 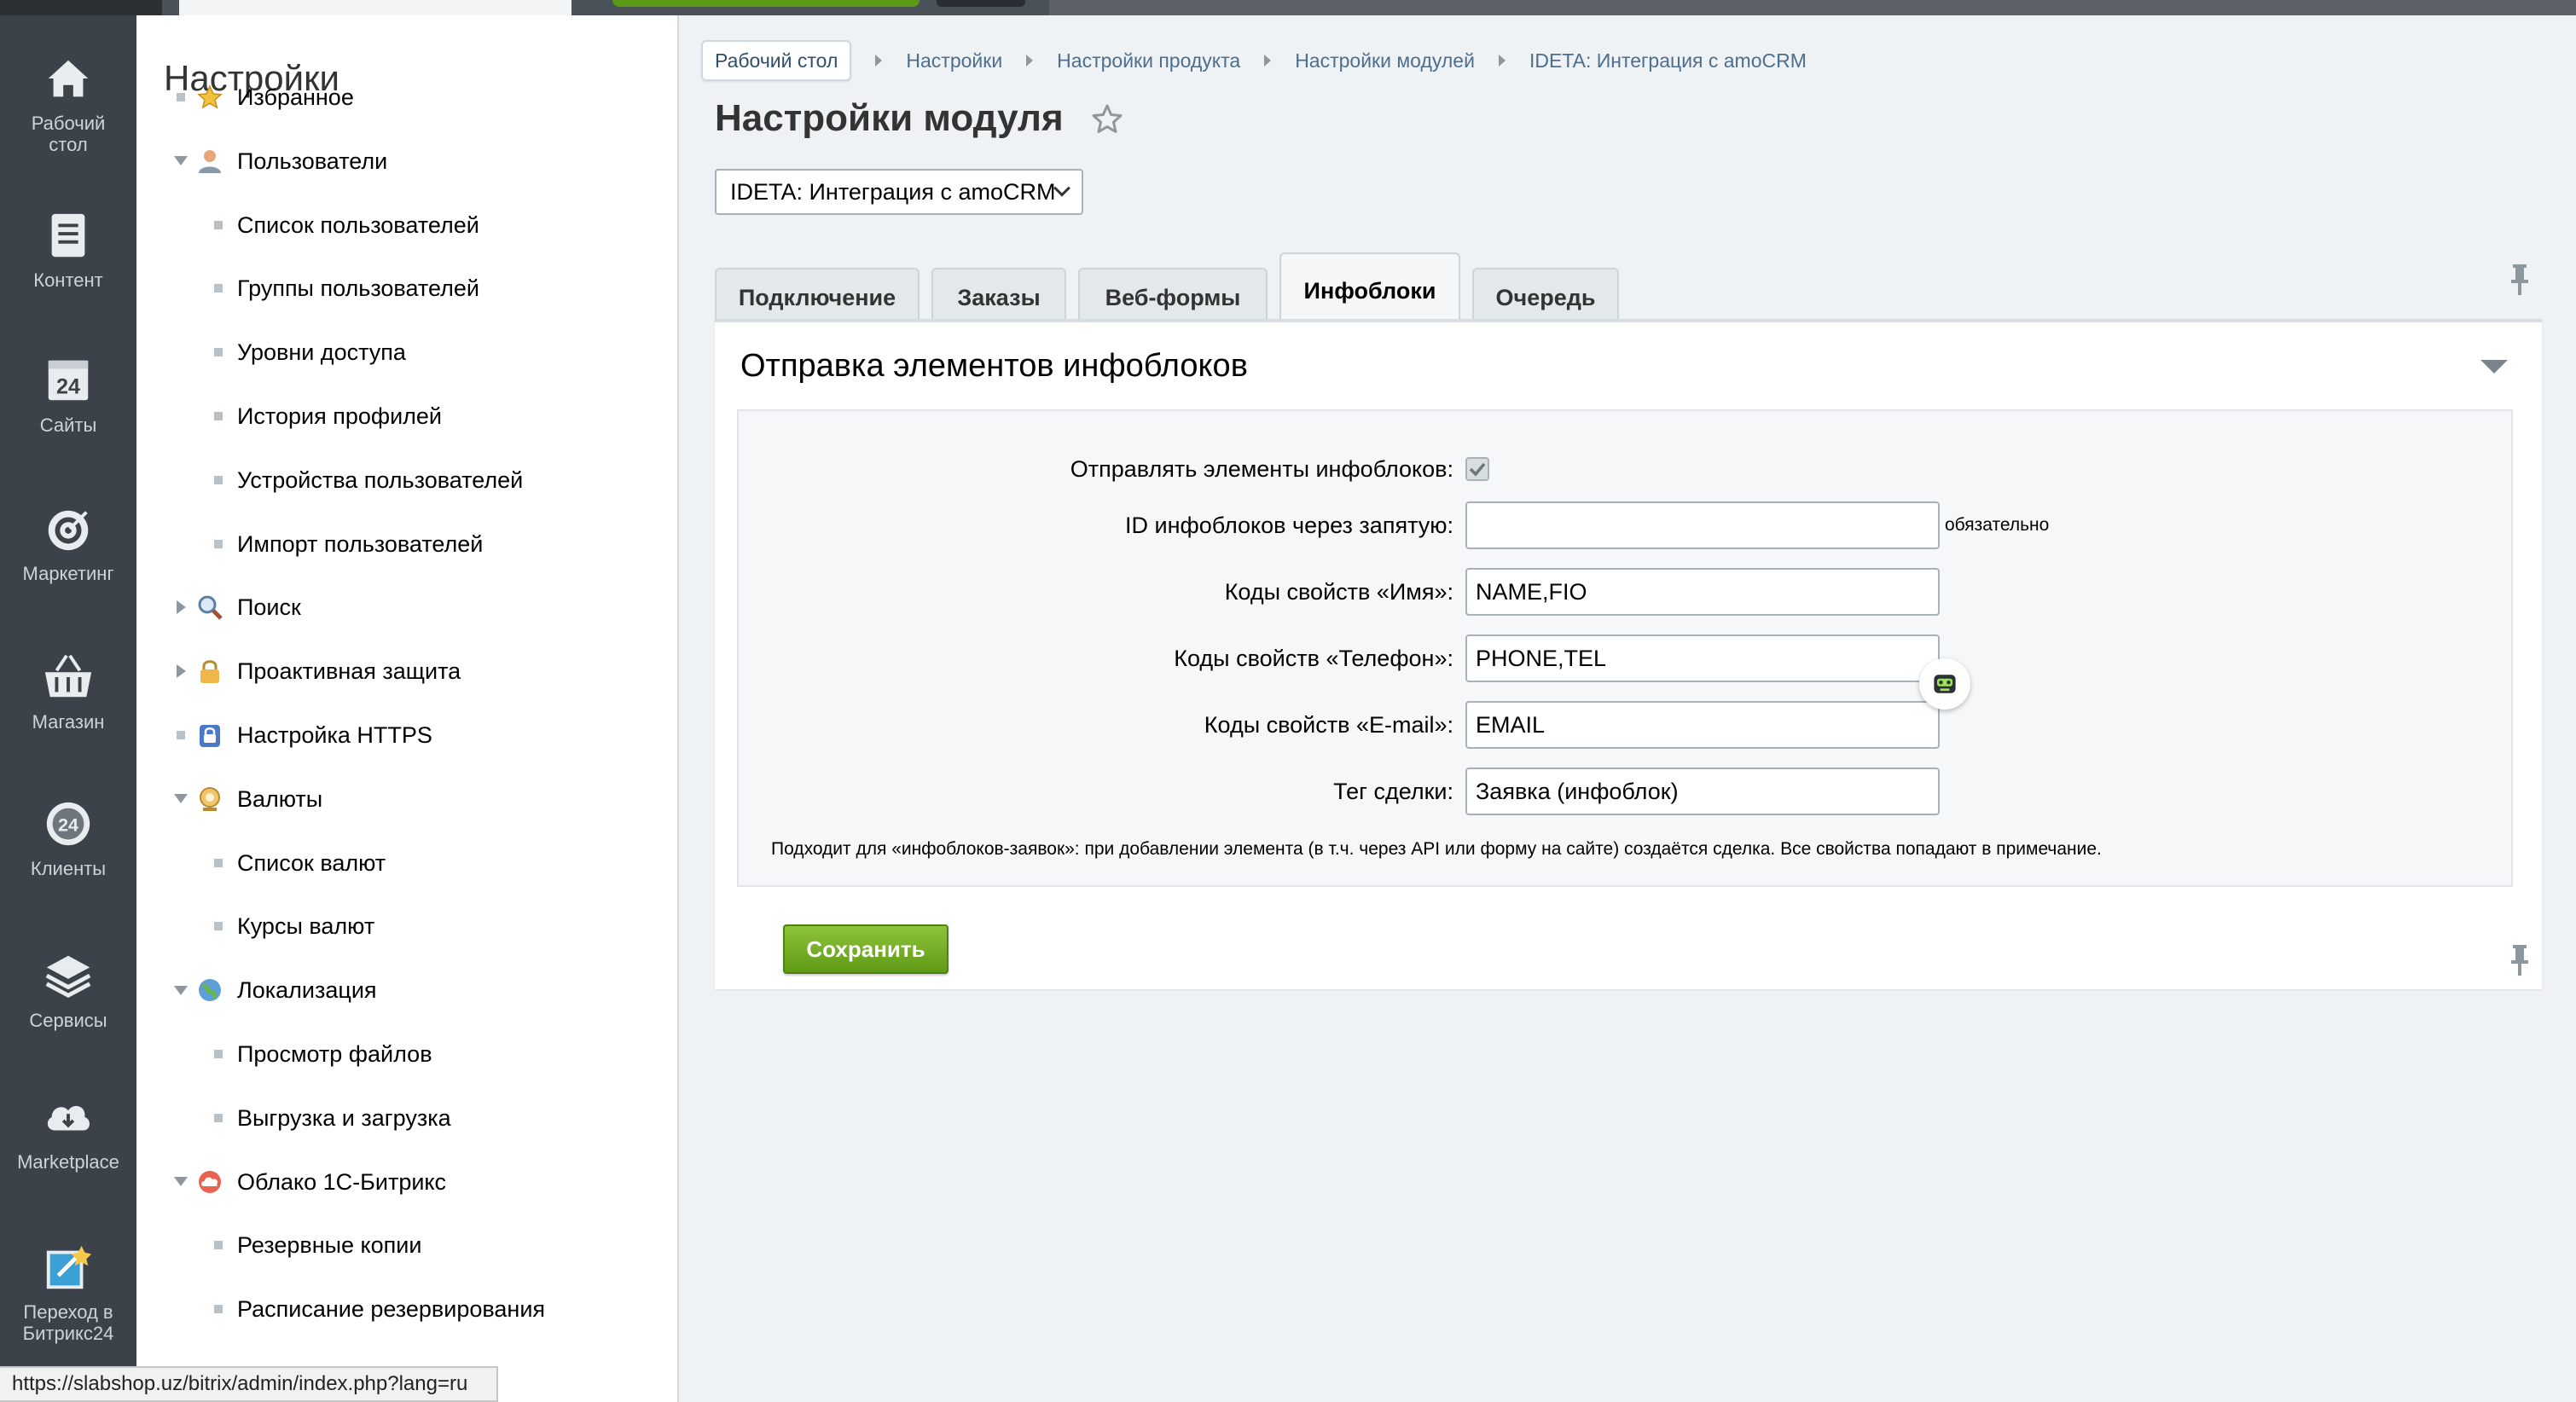 What do you see at coordinates (340, 416) in the screenshot?
I see `menu-item-label: История профилей` at bounding box center [340, 416].